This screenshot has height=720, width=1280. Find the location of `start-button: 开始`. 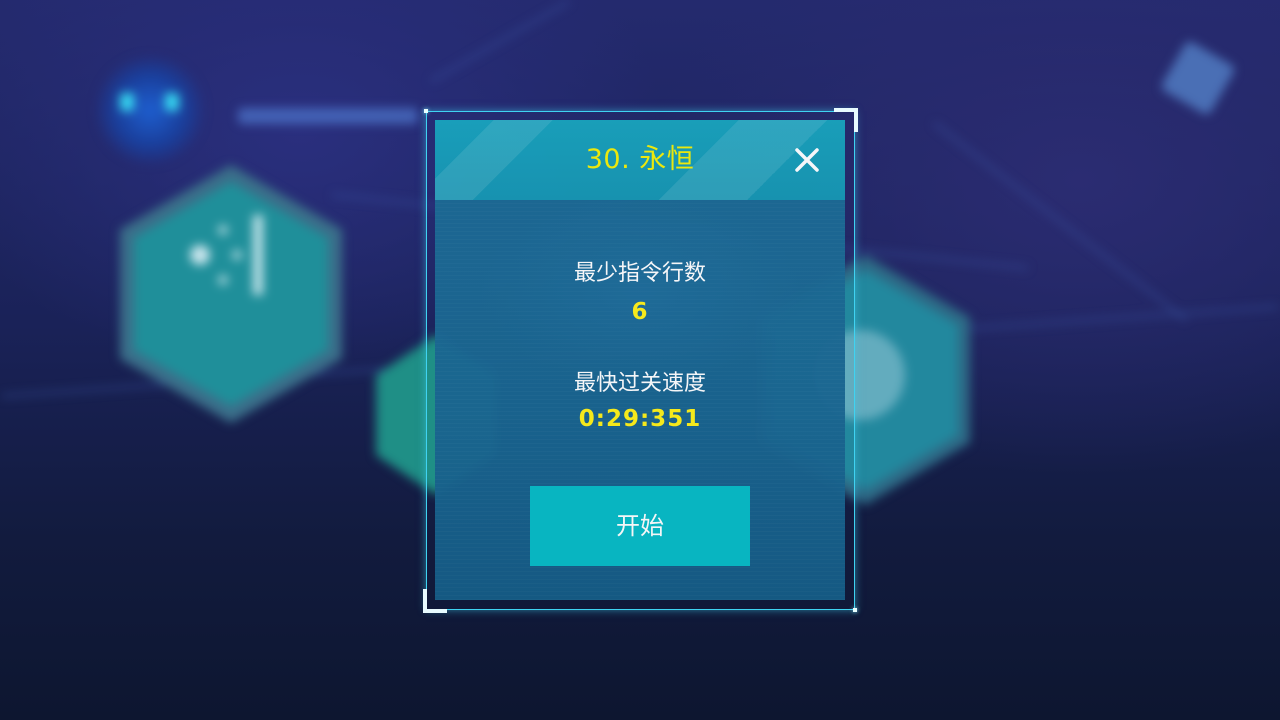

start-button: 开始 is located at coordinates (640, 526).